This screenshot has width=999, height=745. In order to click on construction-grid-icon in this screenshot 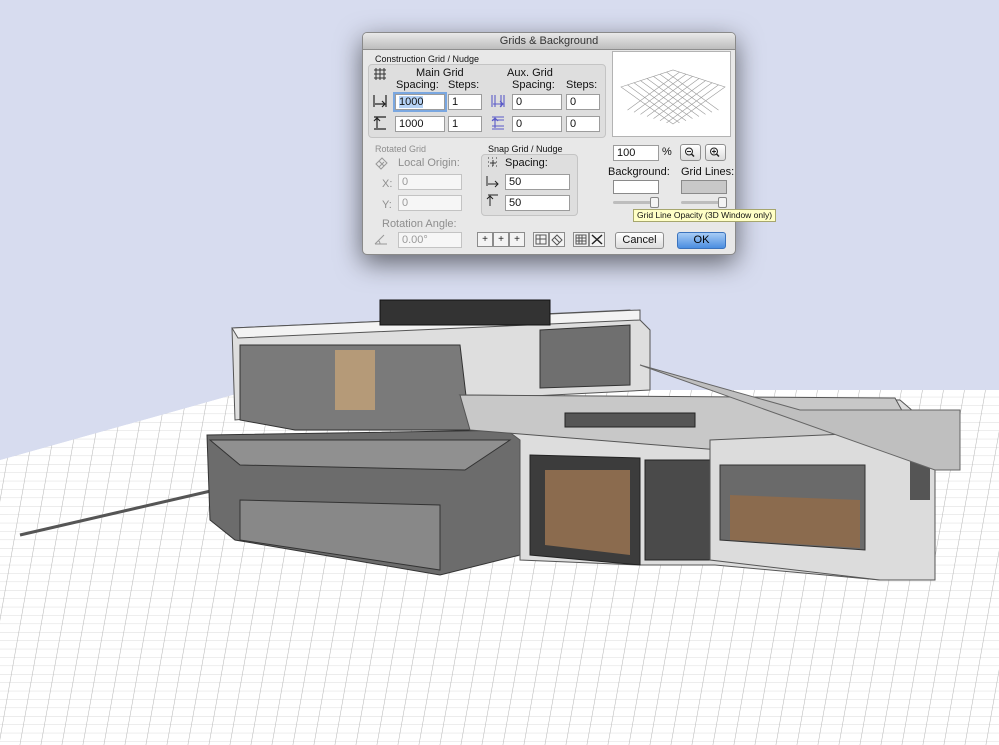, I will do `click(380, 74)`.